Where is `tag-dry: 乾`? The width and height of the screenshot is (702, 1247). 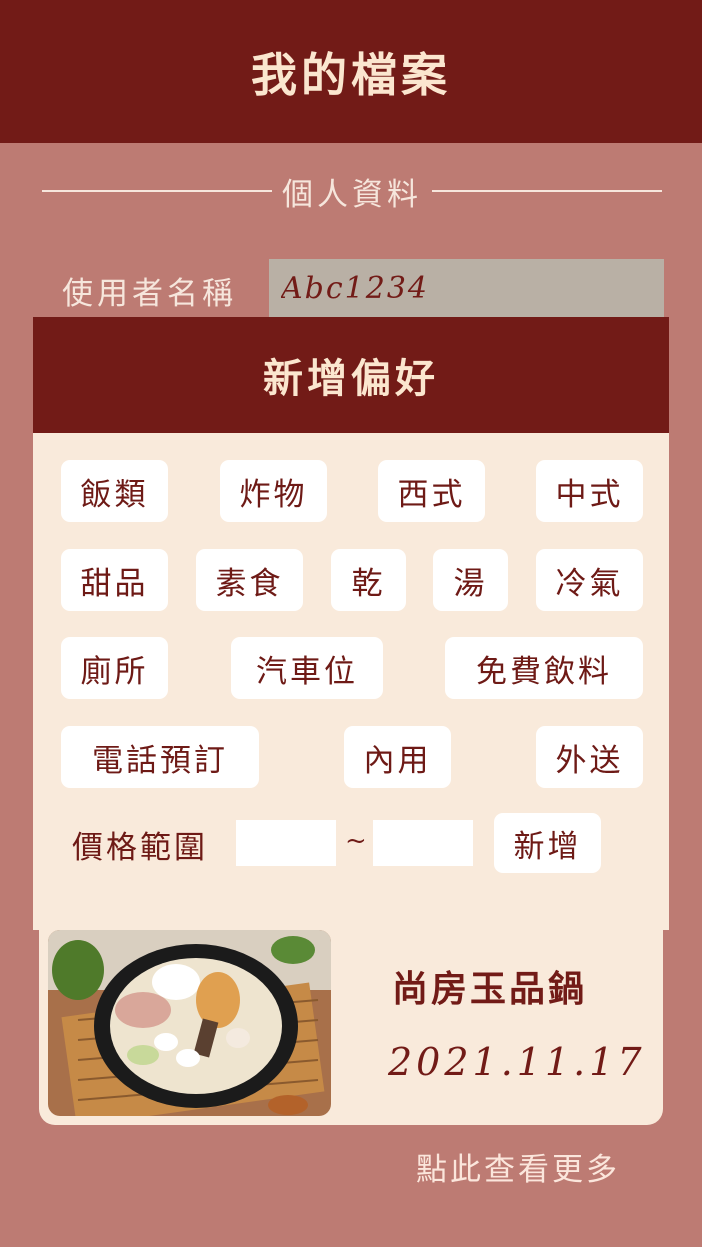
tag-dry: 乾 is located at coordinates (368, 580).